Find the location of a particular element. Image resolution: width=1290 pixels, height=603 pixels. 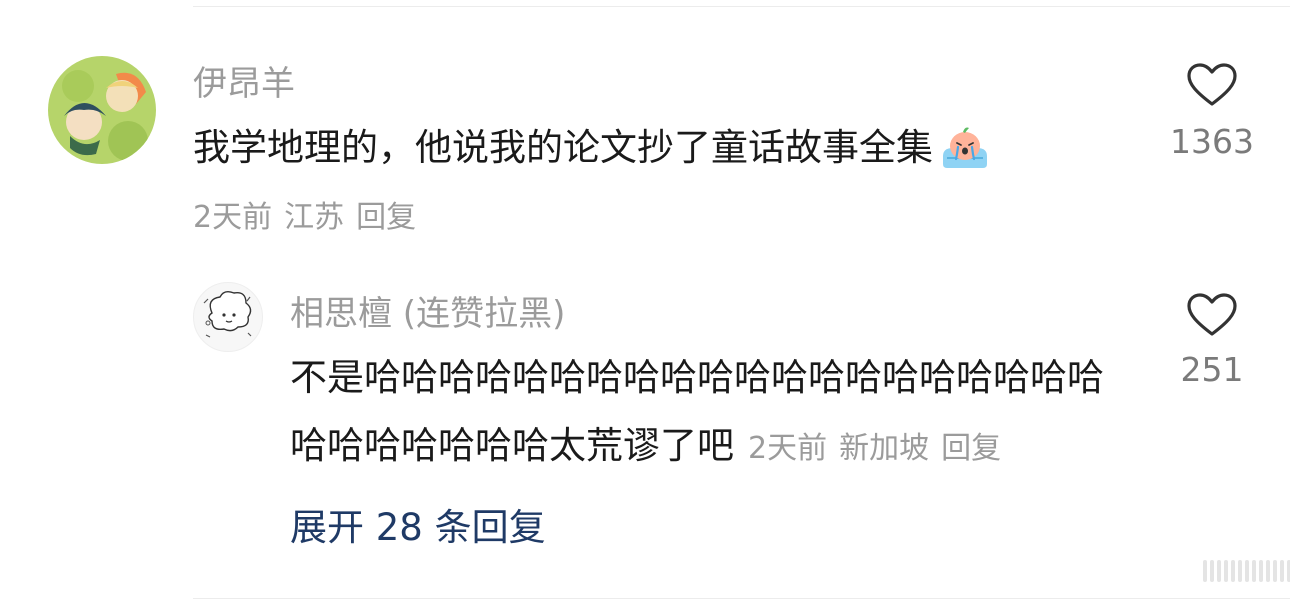

comment-reply-button: 回复 is located at coordinates (386, 217).